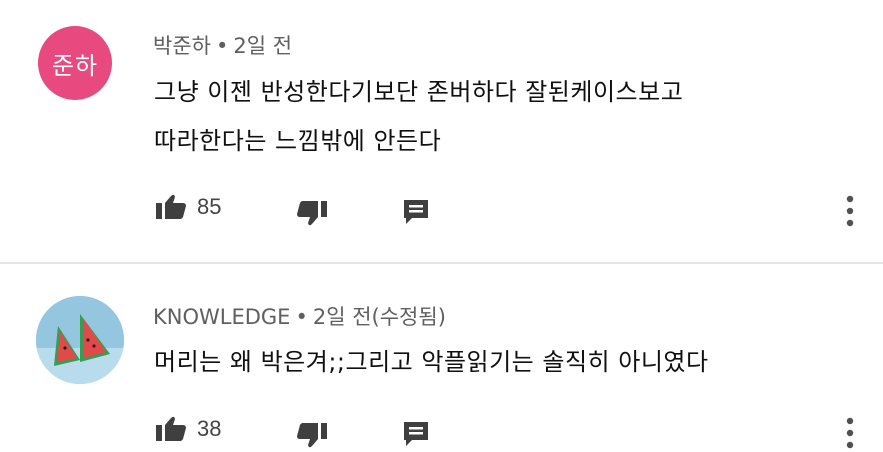 Image resolution: width=883 pixels, height=452 pixels. I want to click on avatar-image, so click(80, 340).